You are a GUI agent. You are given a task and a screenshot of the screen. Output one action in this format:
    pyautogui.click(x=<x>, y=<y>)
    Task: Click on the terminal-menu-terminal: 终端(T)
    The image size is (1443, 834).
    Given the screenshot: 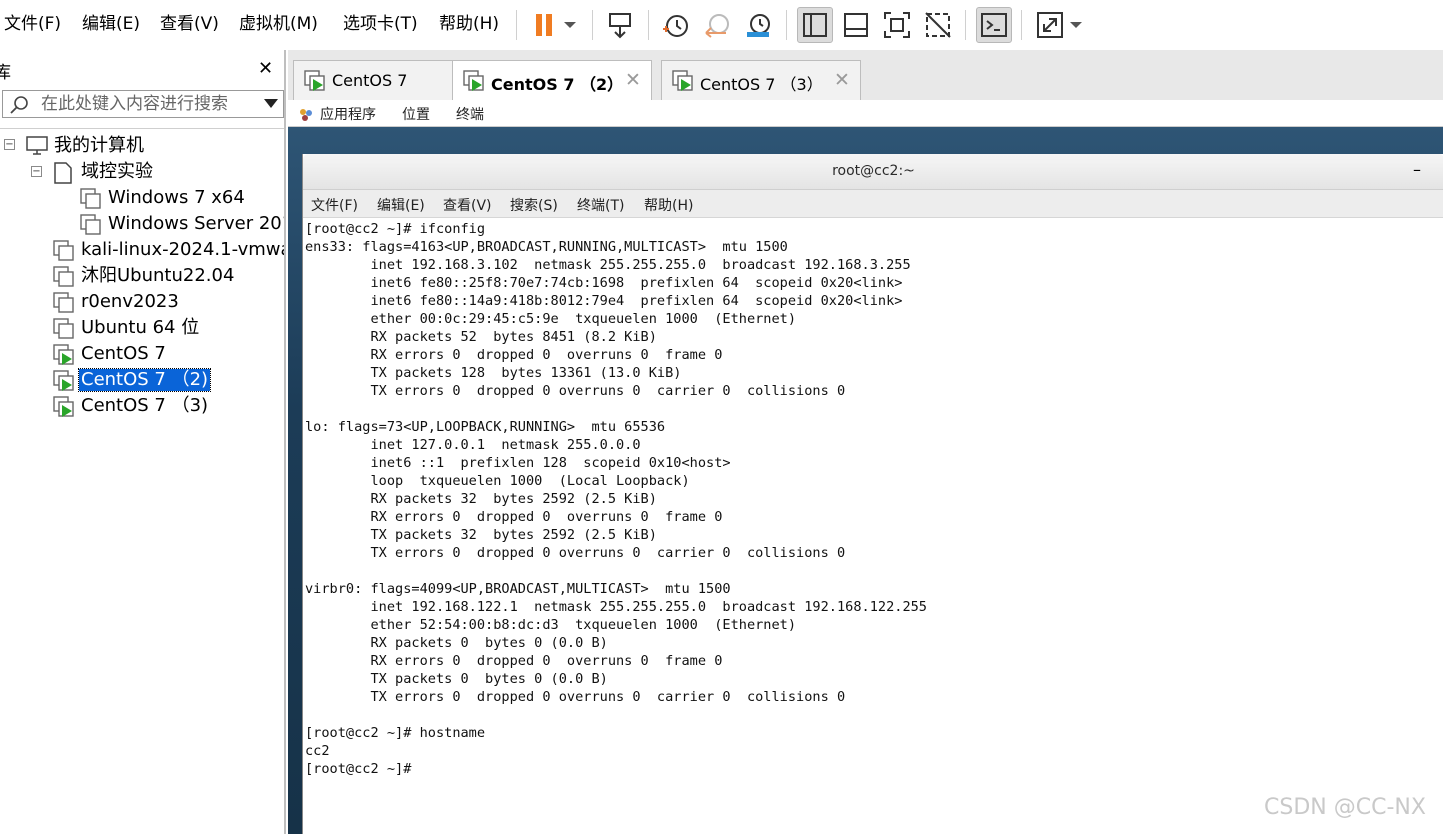 What is the action you would take?
    pyautogui.click(x=600, y=205)
    